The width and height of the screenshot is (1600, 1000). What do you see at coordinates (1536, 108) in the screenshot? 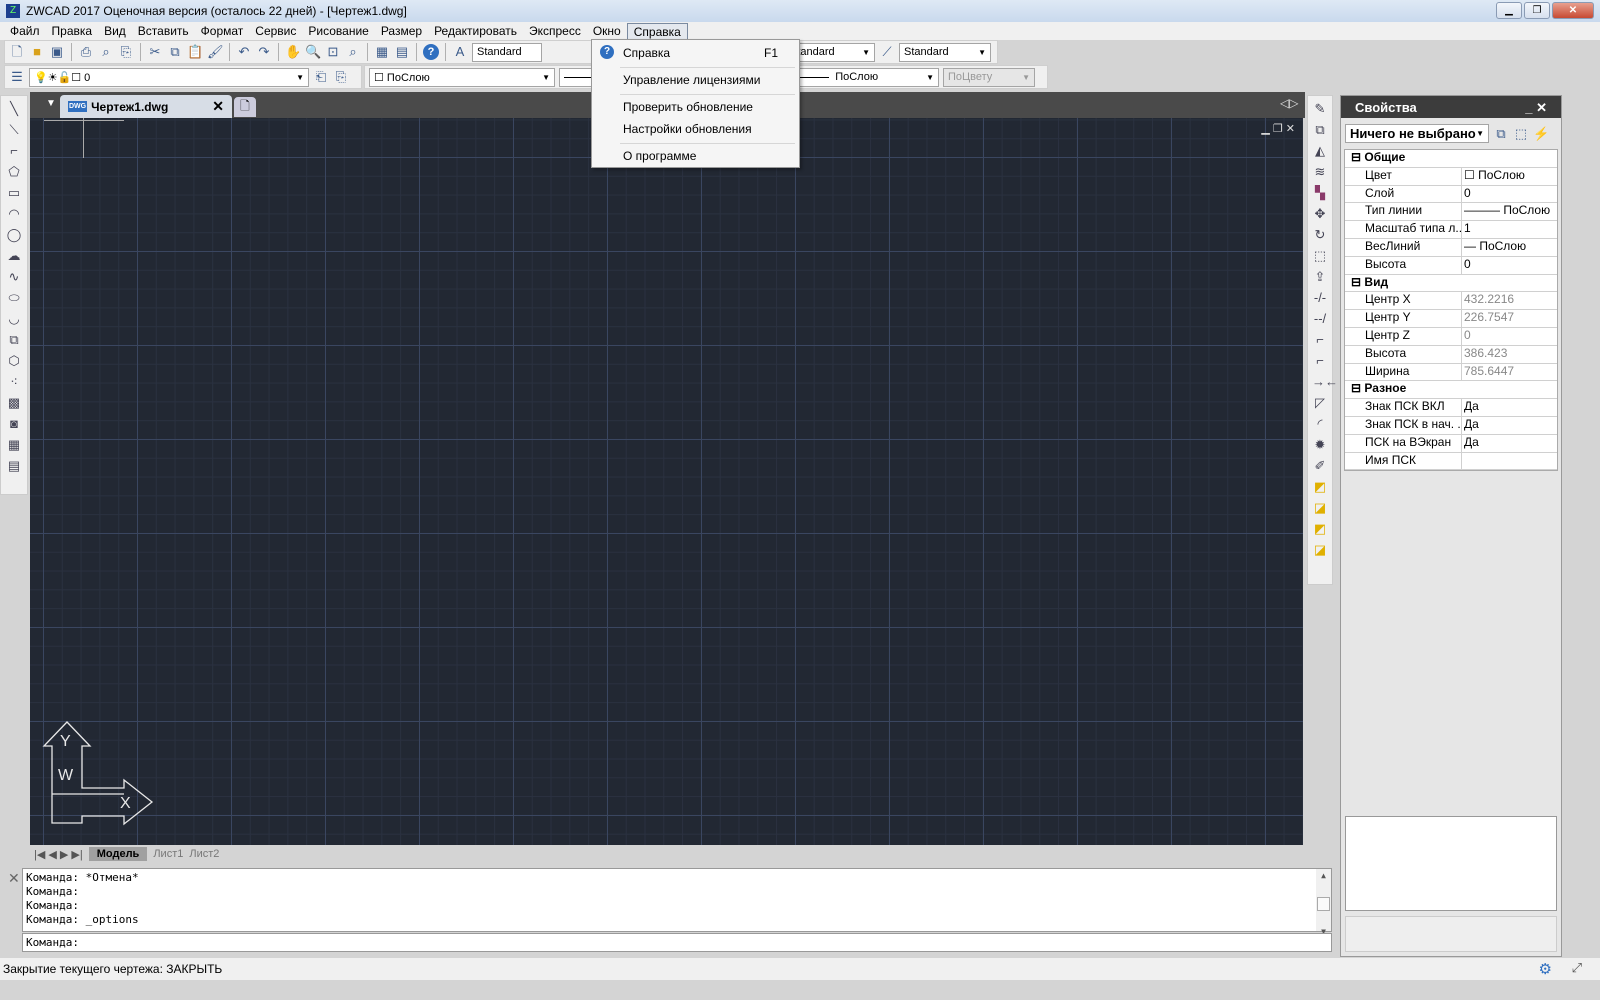
I see `panel-close-icon: _ ✕` at bounding box center [1536, 108].